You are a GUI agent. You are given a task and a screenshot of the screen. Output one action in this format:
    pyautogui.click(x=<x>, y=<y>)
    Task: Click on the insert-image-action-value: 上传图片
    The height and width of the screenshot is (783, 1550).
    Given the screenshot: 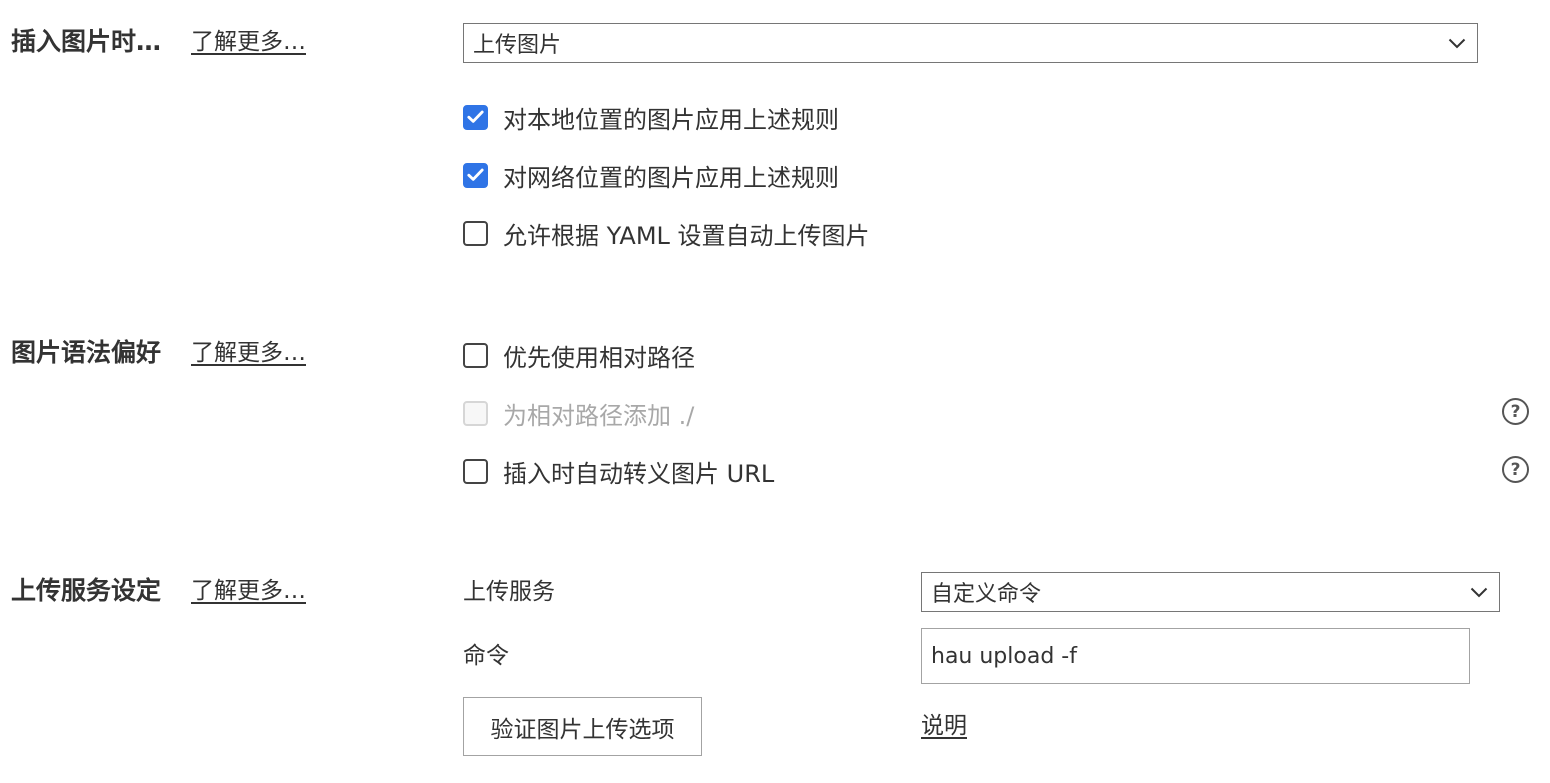 What is the action you would take?
    pyautogui.click(x=517, y=45)
    